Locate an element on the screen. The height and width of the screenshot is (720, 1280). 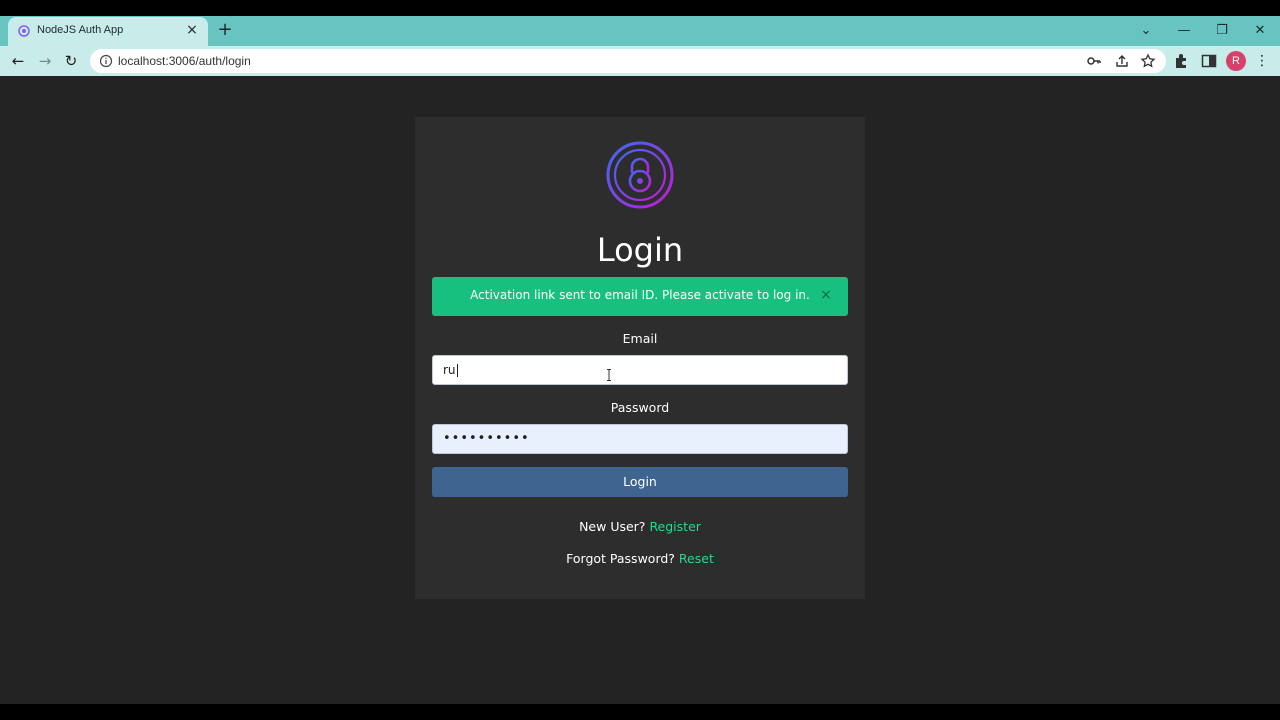
favicon-icon is located at coordinates (24, 31).